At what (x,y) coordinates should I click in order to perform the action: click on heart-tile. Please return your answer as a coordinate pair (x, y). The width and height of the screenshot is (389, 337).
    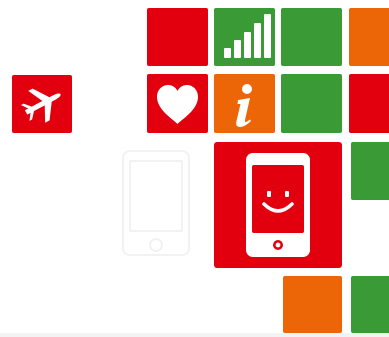
    Looking at the image, I should click on (177, 103).